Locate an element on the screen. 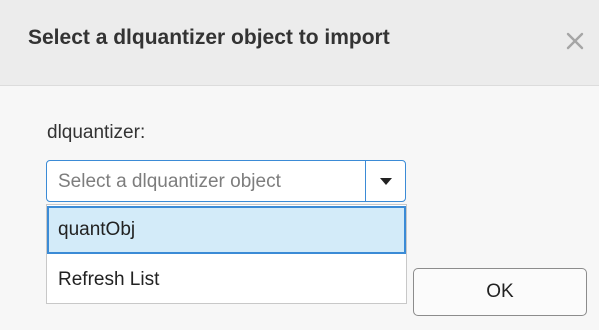 Image resolution: width=599 pixels, height=330 pixels. chevron-down-icon is located at coordinates (386, 181).